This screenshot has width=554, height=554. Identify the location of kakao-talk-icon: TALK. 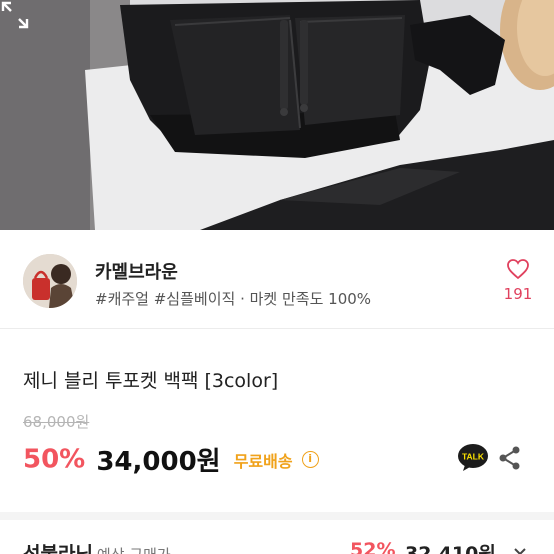
(473, 458).